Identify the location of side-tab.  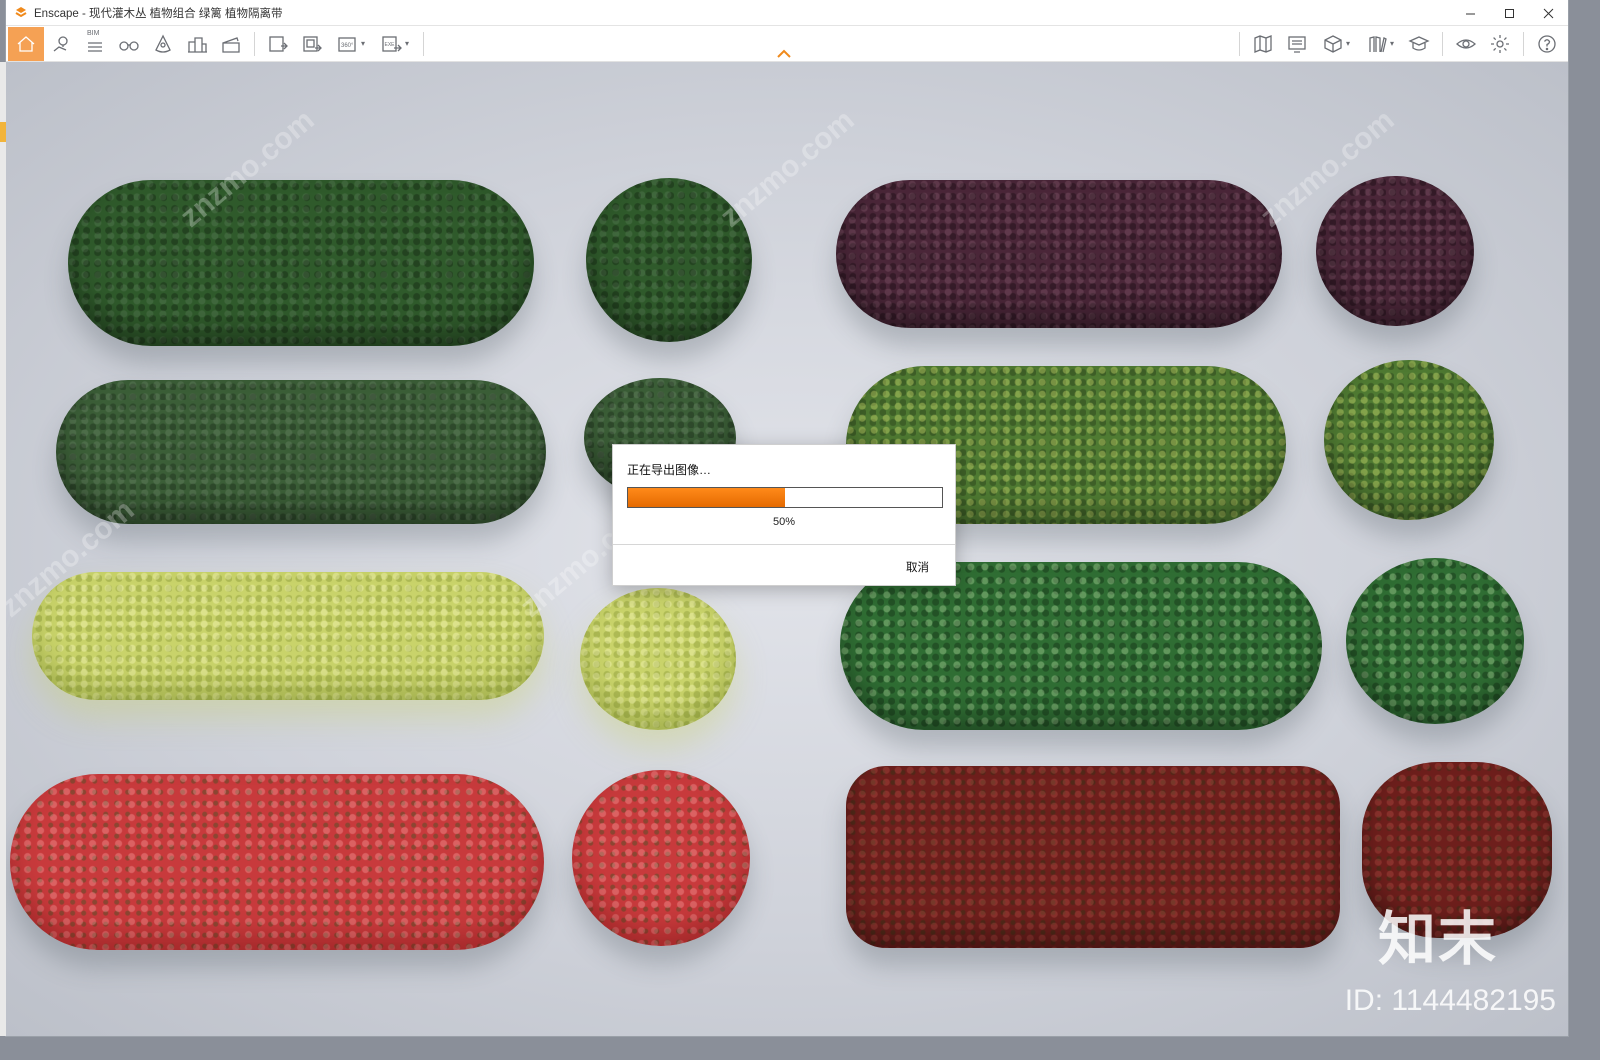
(3, 132).